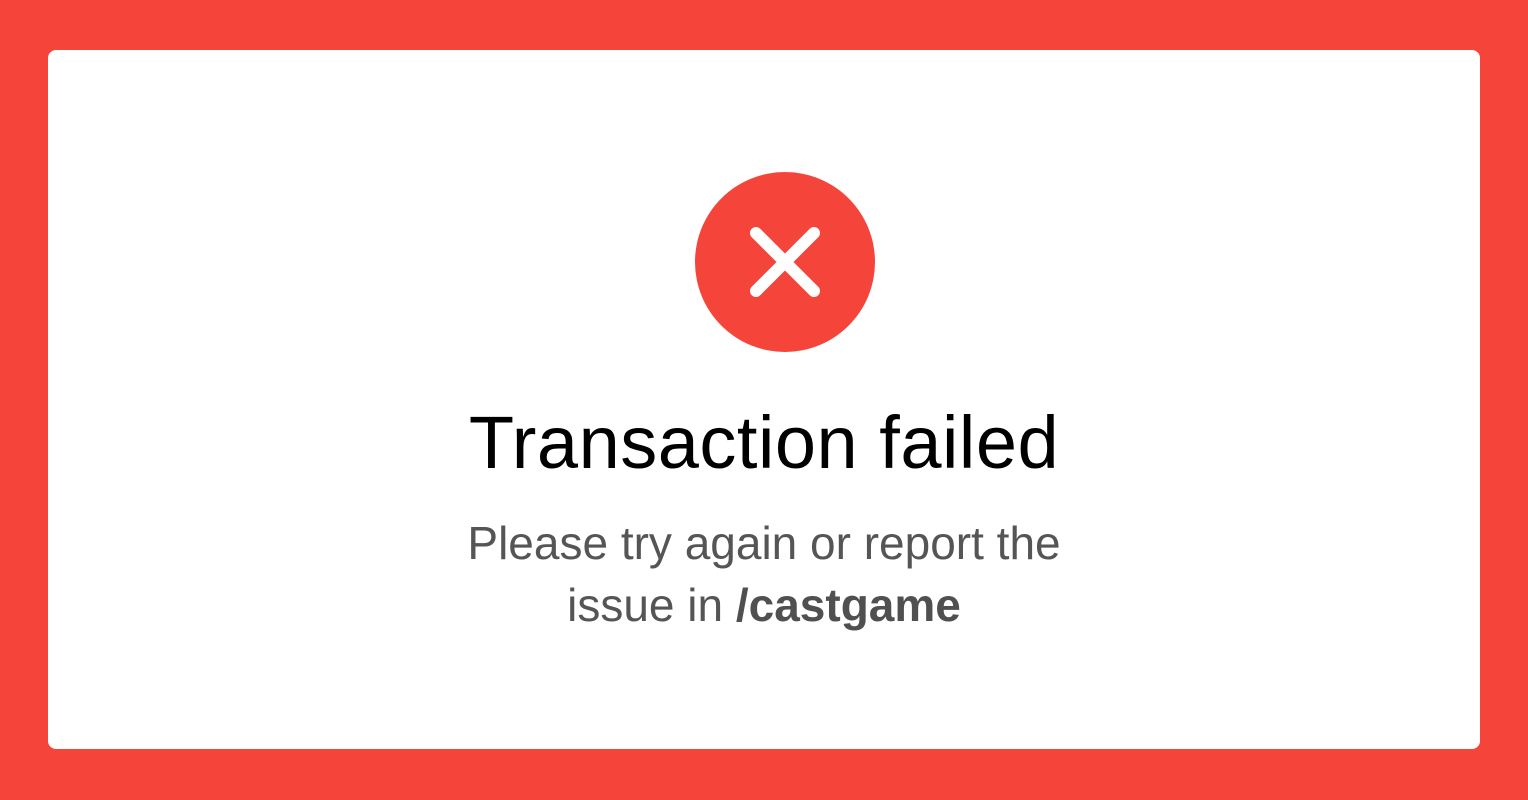 The height and width of the screenshot is (800, 1528). I want to click on error-message-prefix: issue in, so click(651, 605).